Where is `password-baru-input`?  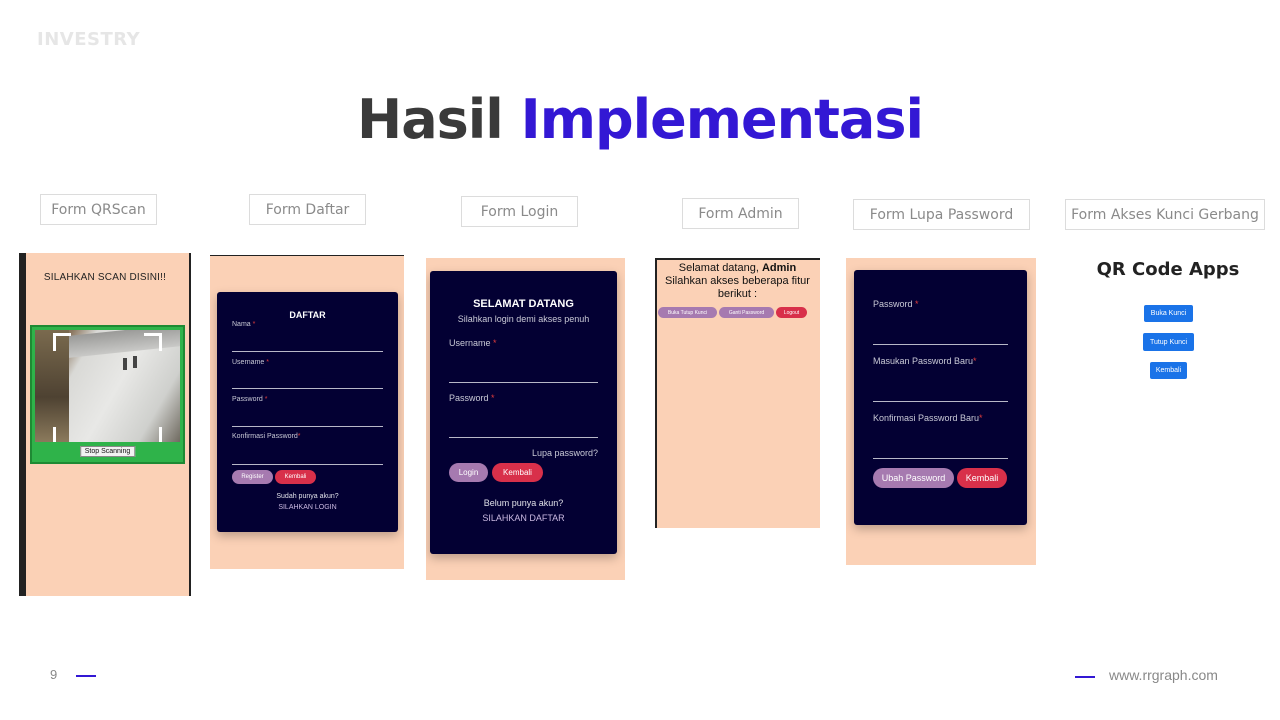 password-baru-input is located at coordinates (940, 401).